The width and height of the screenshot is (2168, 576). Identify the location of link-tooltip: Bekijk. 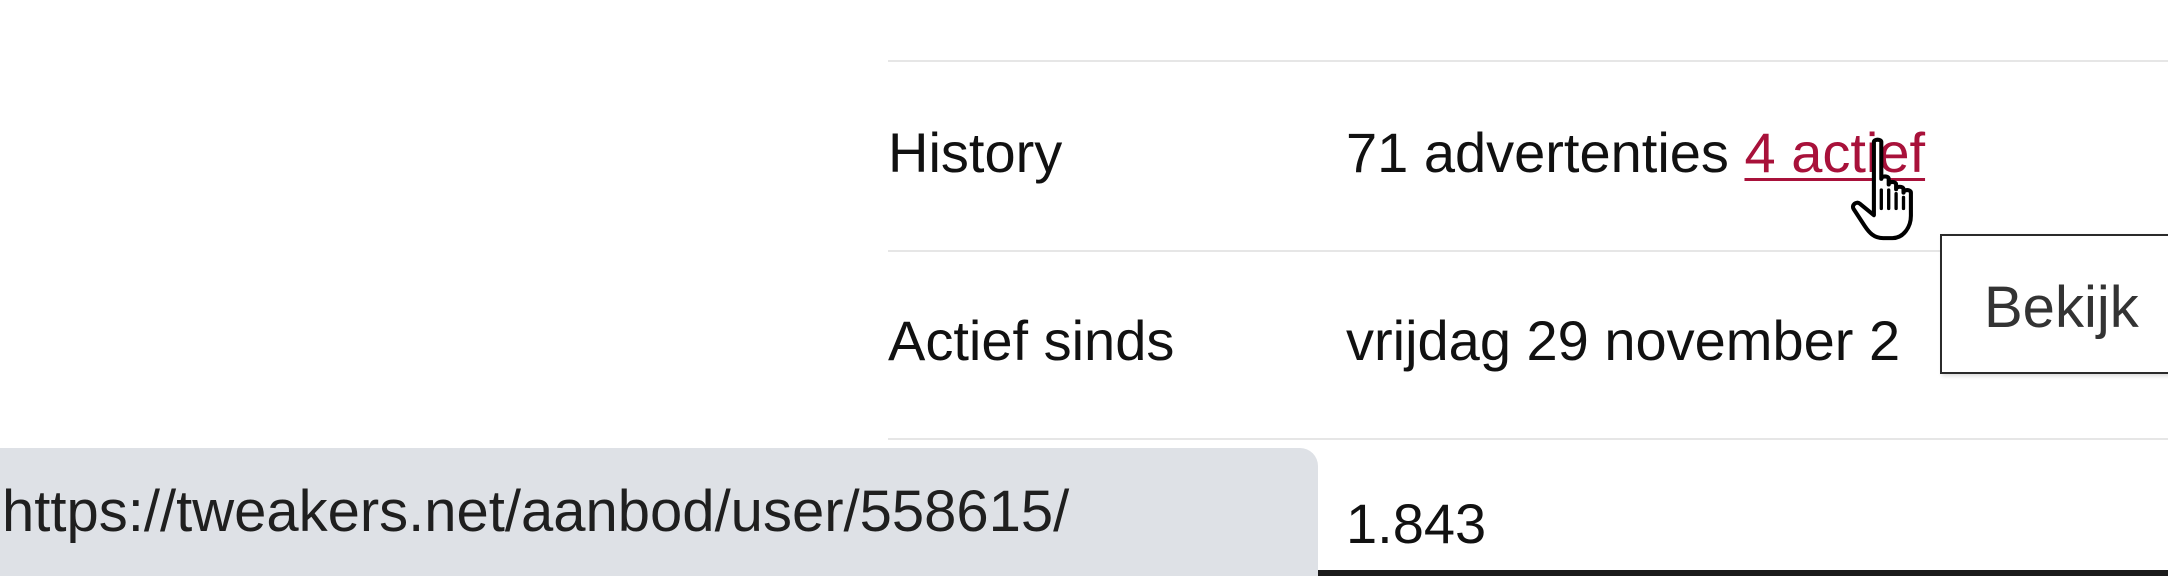
(2054, 304).